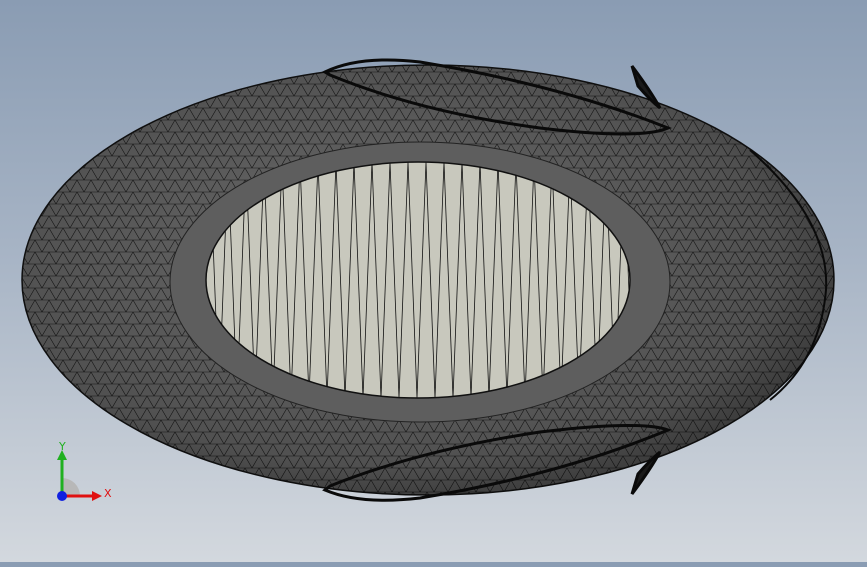 The width and height of the screenshot is (867, 567). What do you see at coordinates (83, 473) in the screenshot?
I see `axis-triad: Y X` at bounding box center [83, 473].